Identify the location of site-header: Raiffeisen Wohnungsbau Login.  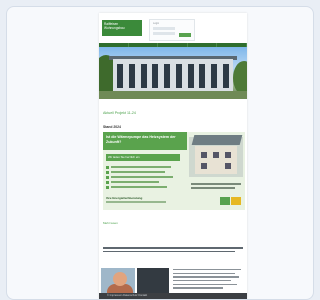
(173, 28).